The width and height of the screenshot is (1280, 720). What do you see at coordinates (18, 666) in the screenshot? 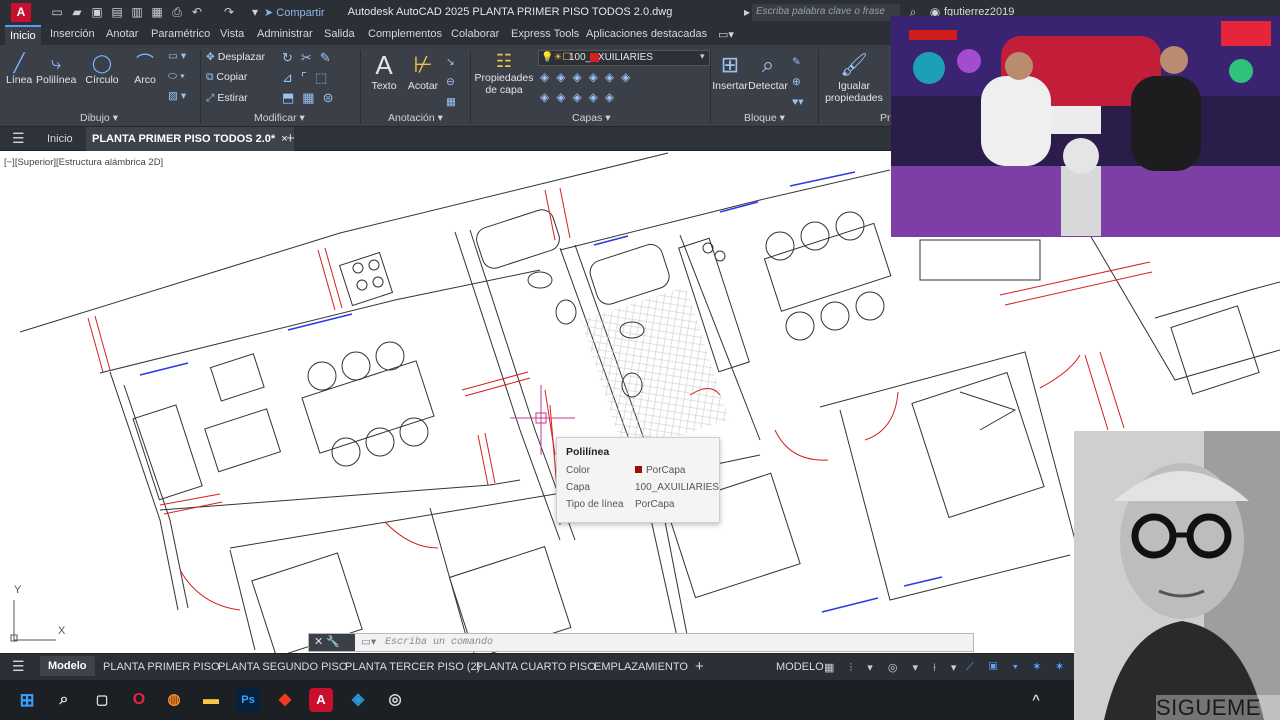
I see `layout-menu-icon: ☰` at bounding box center [18, 666].